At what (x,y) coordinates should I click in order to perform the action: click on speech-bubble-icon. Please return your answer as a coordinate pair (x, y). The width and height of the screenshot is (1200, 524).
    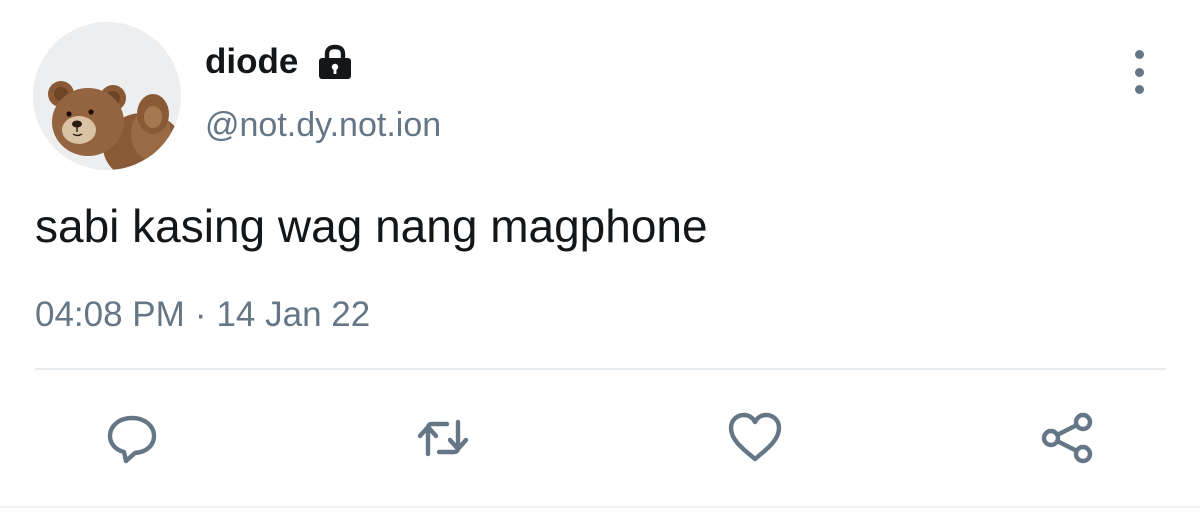
    Looking at the image, I should click on (132, 439).